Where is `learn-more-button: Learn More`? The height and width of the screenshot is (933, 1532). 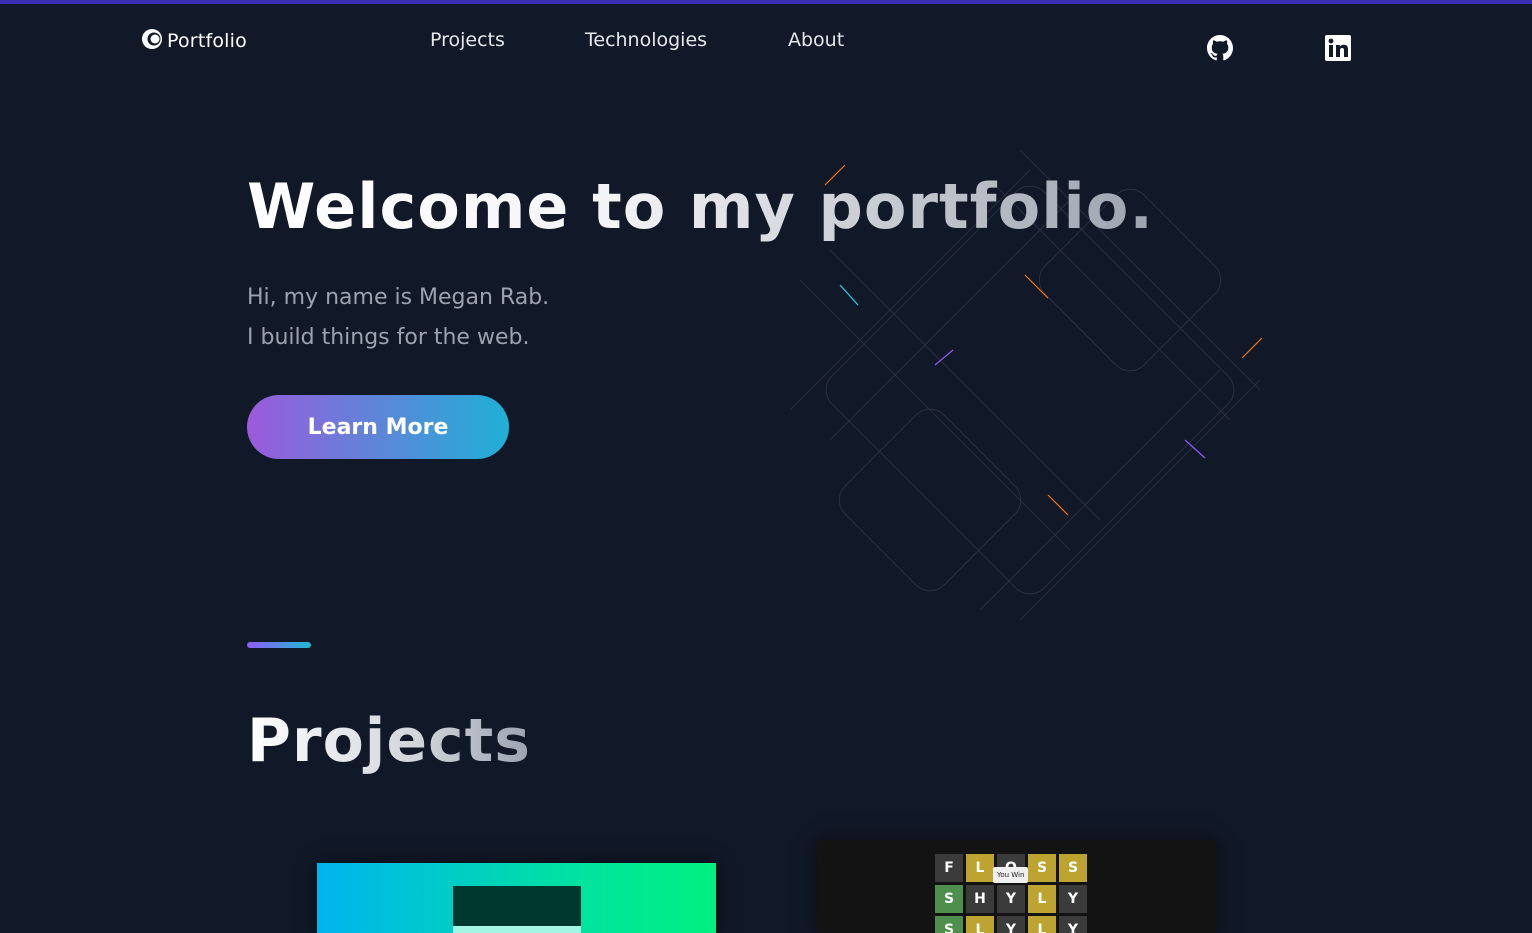 learn-more-button: Learn More is located at coordinates (378, 427).